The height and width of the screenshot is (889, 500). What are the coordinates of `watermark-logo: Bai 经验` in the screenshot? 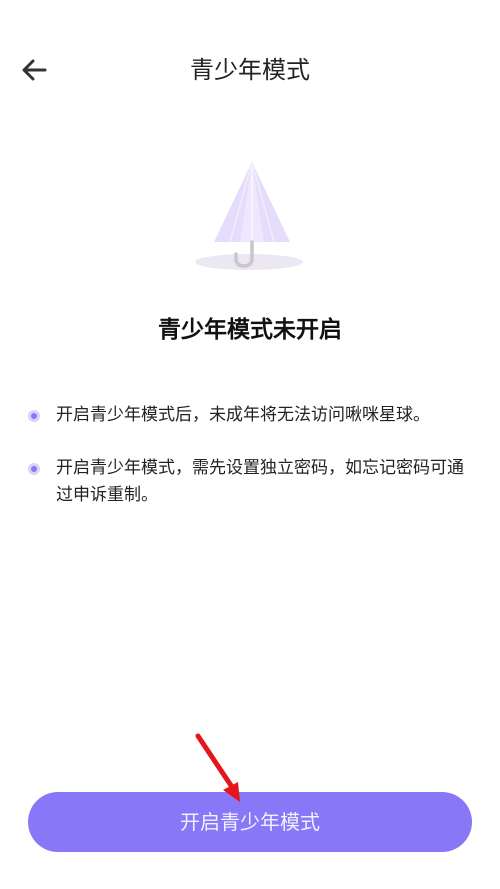 It's located at (463, 867).